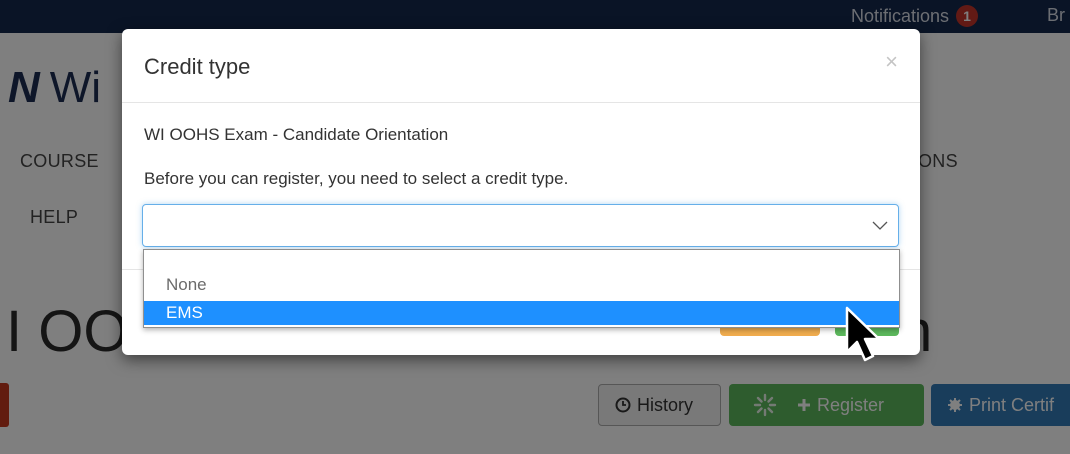 The height and width of the screenshot is (454, 1070). What do you see at coordinates (521, 66) in the screenshot?
I see `modal-header: Credit type ×` at bounding box center [521, 66].